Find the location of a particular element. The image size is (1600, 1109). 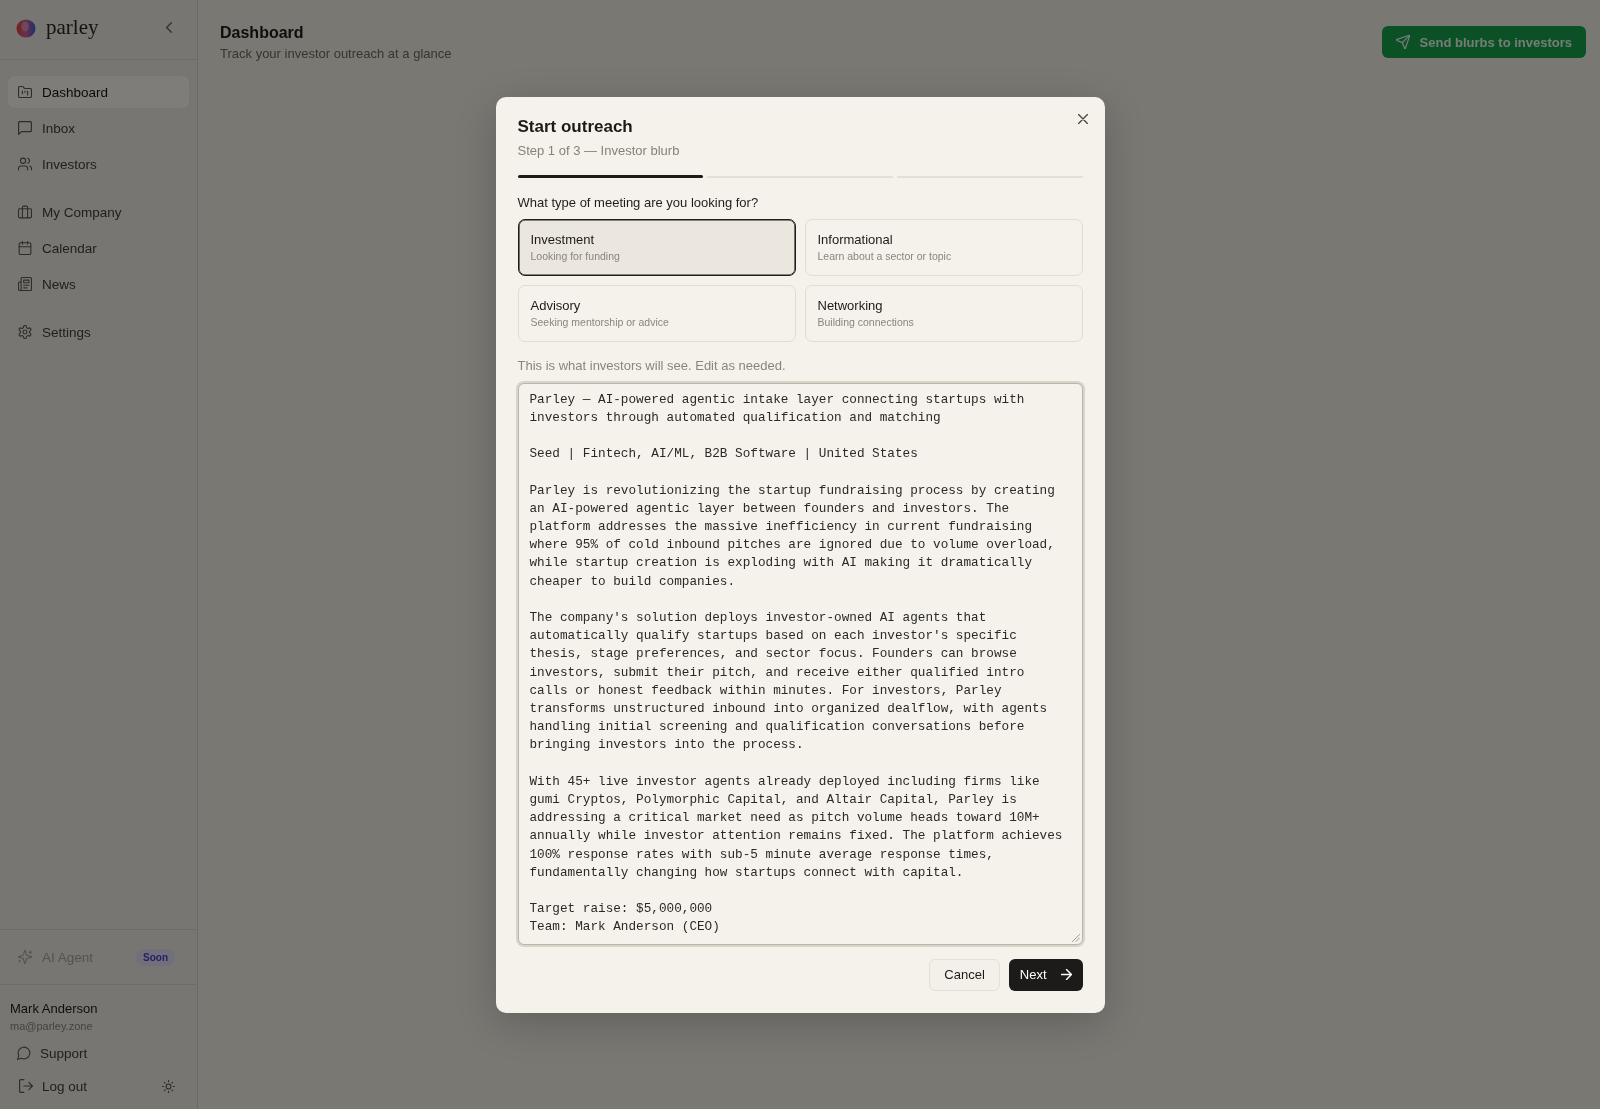

meeting-type-option: Informational Learn about a sector or topic is located at coordinates (943, 247).